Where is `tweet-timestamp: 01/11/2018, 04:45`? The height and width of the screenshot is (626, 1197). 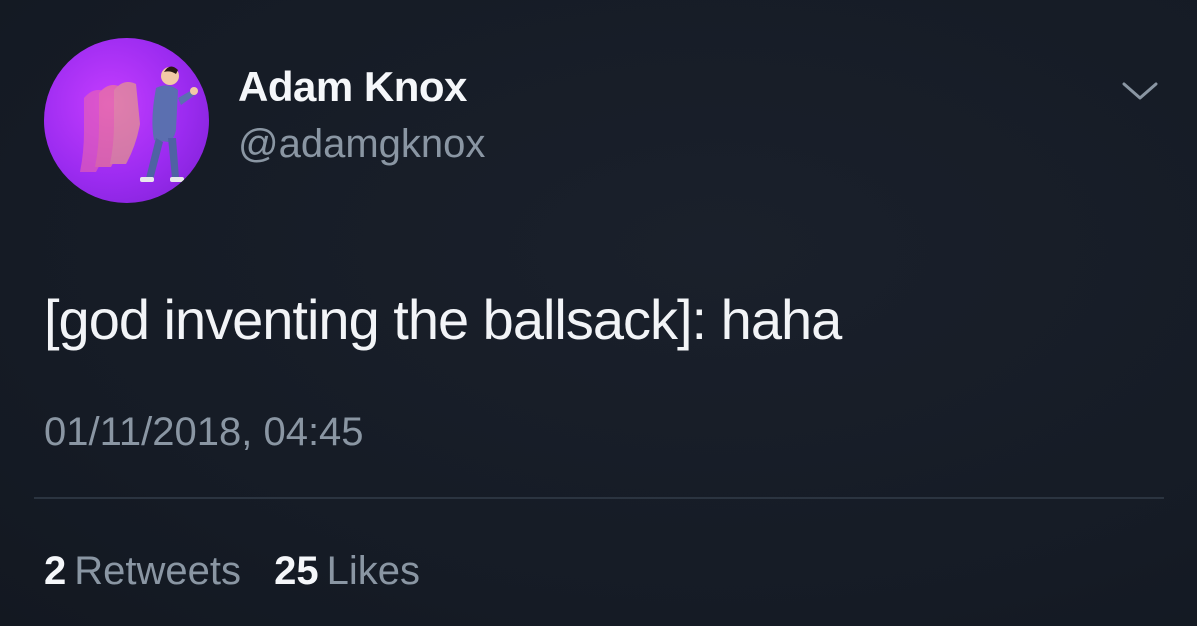 tweet-timestamp: 01/11/2018, 04:45 is located at coordinates (204, 432).